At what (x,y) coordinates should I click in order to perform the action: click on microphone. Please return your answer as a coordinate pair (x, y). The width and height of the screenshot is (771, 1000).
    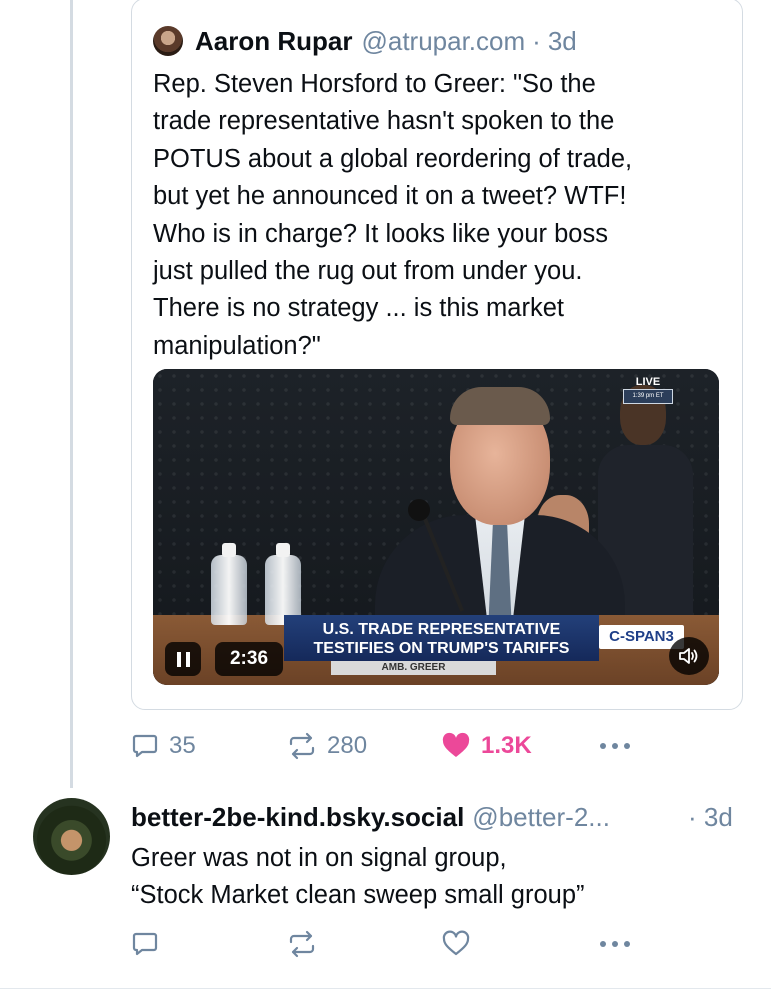
    Looking at the image, I should click on (419, 510).